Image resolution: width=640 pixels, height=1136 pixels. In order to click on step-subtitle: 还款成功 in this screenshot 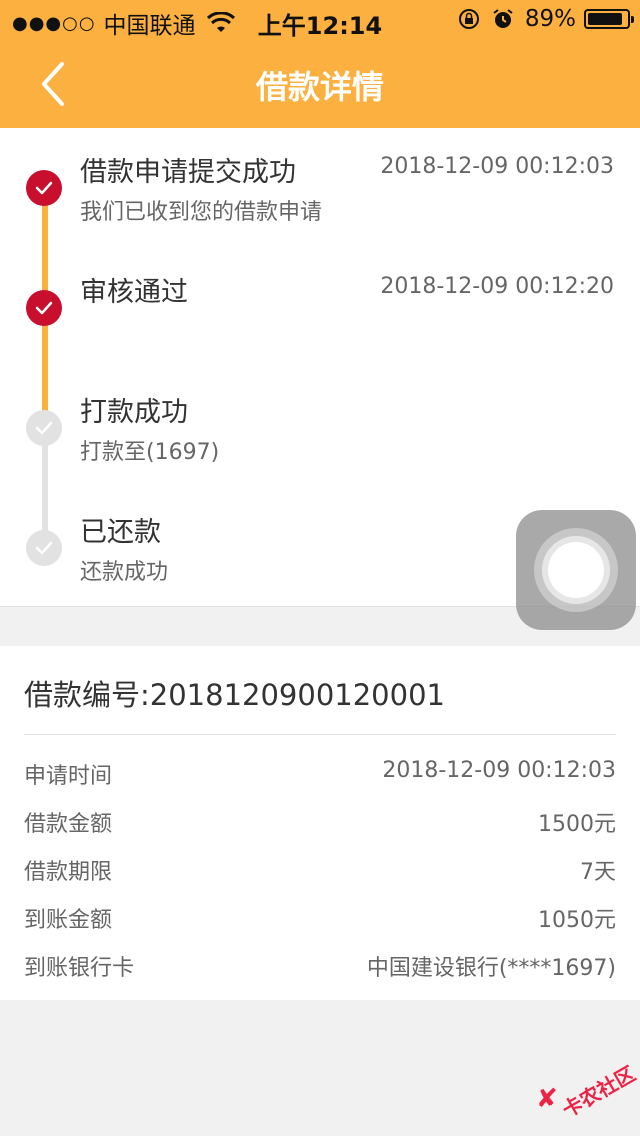, I will do `click(124, 572)`.